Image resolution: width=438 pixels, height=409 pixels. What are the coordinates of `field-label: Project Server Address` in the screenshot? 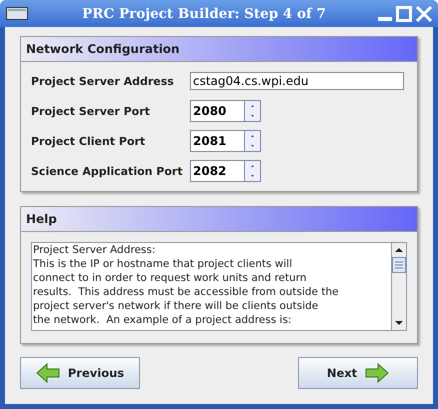 It's located at (103, 81).